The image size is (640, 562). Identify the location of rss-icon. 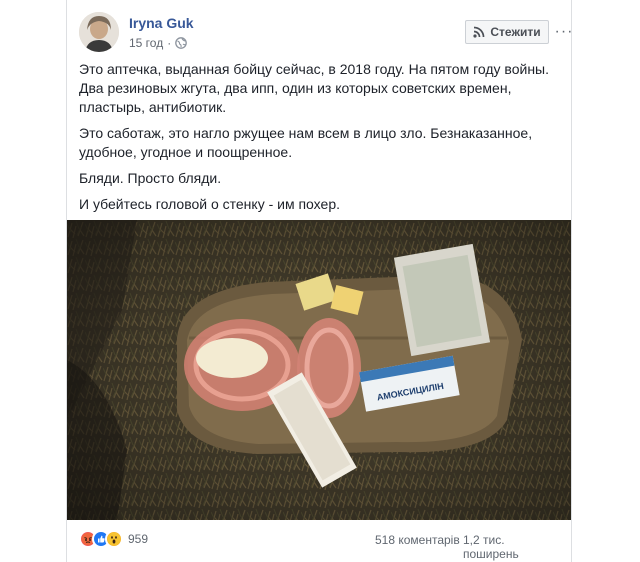
(479, 32).